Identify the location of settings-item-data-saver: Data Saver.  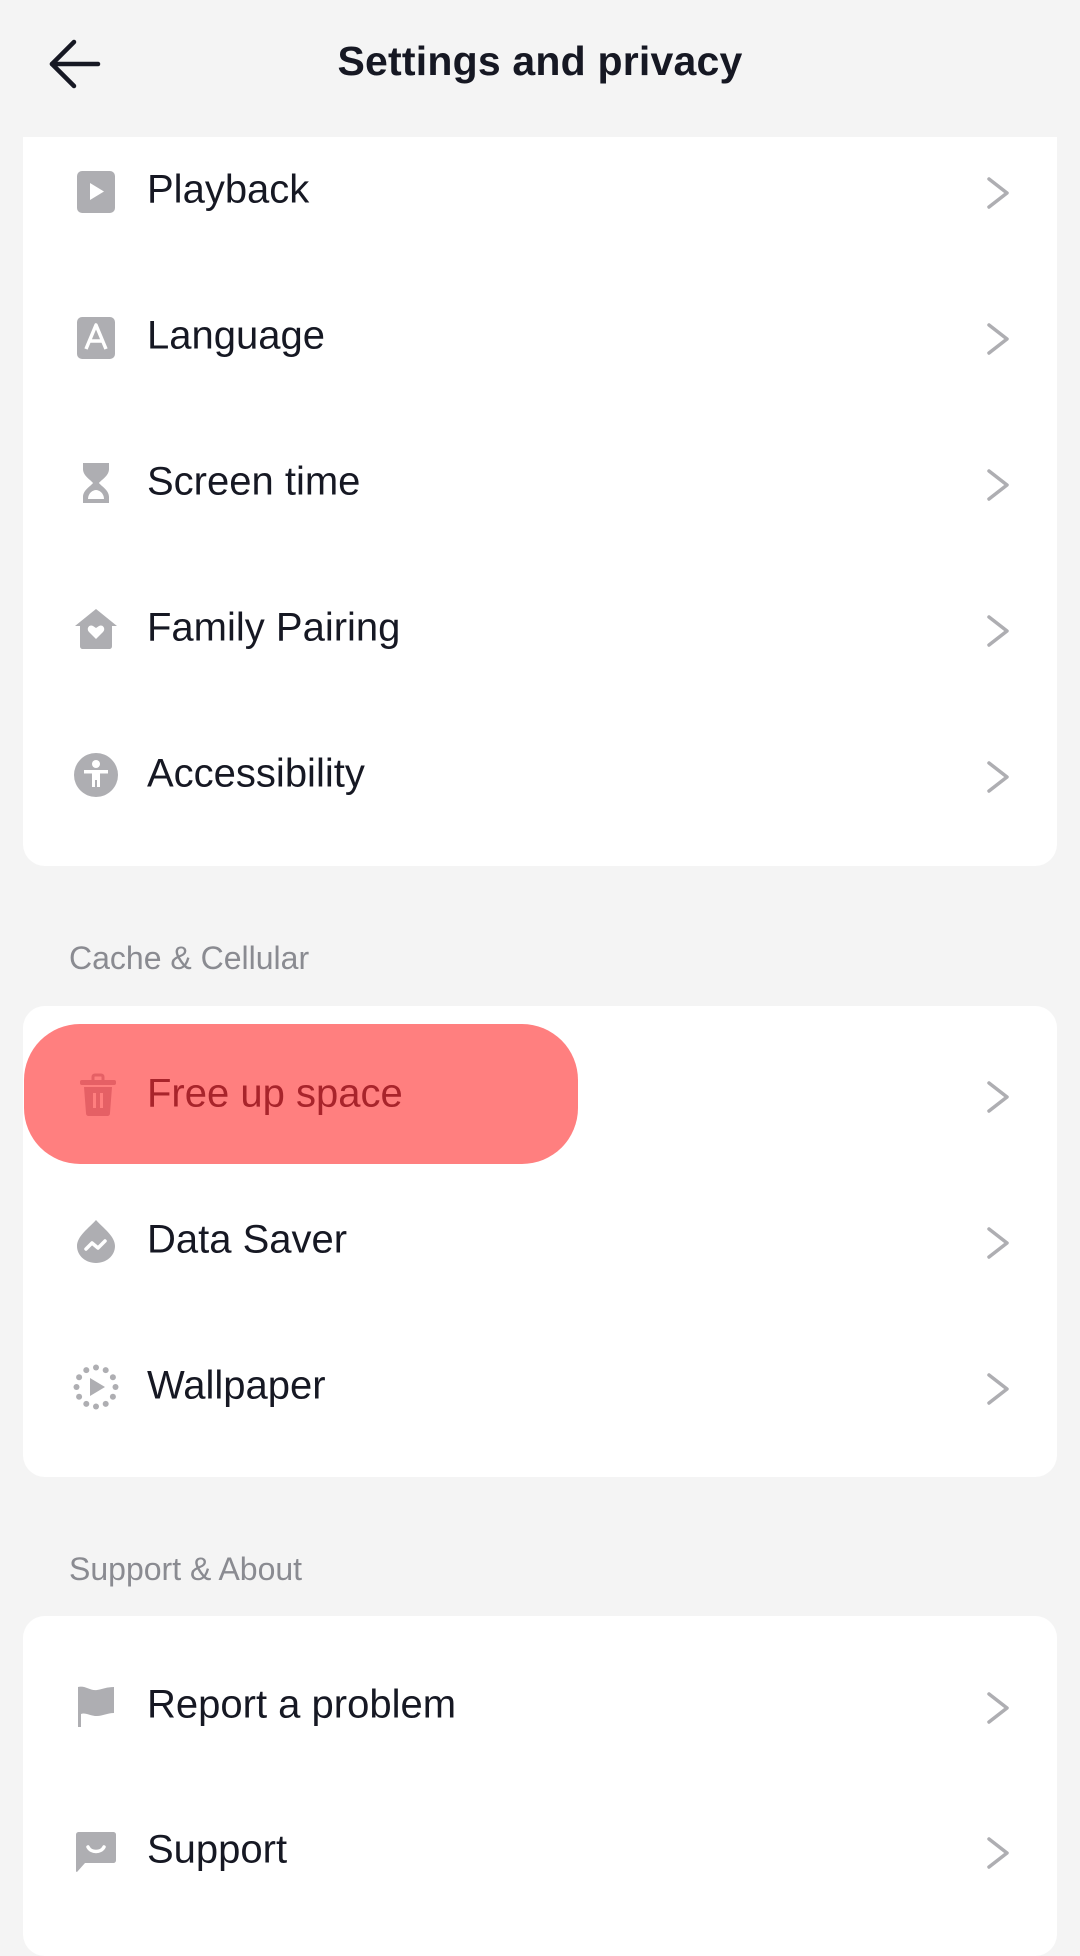
(540, 1241).